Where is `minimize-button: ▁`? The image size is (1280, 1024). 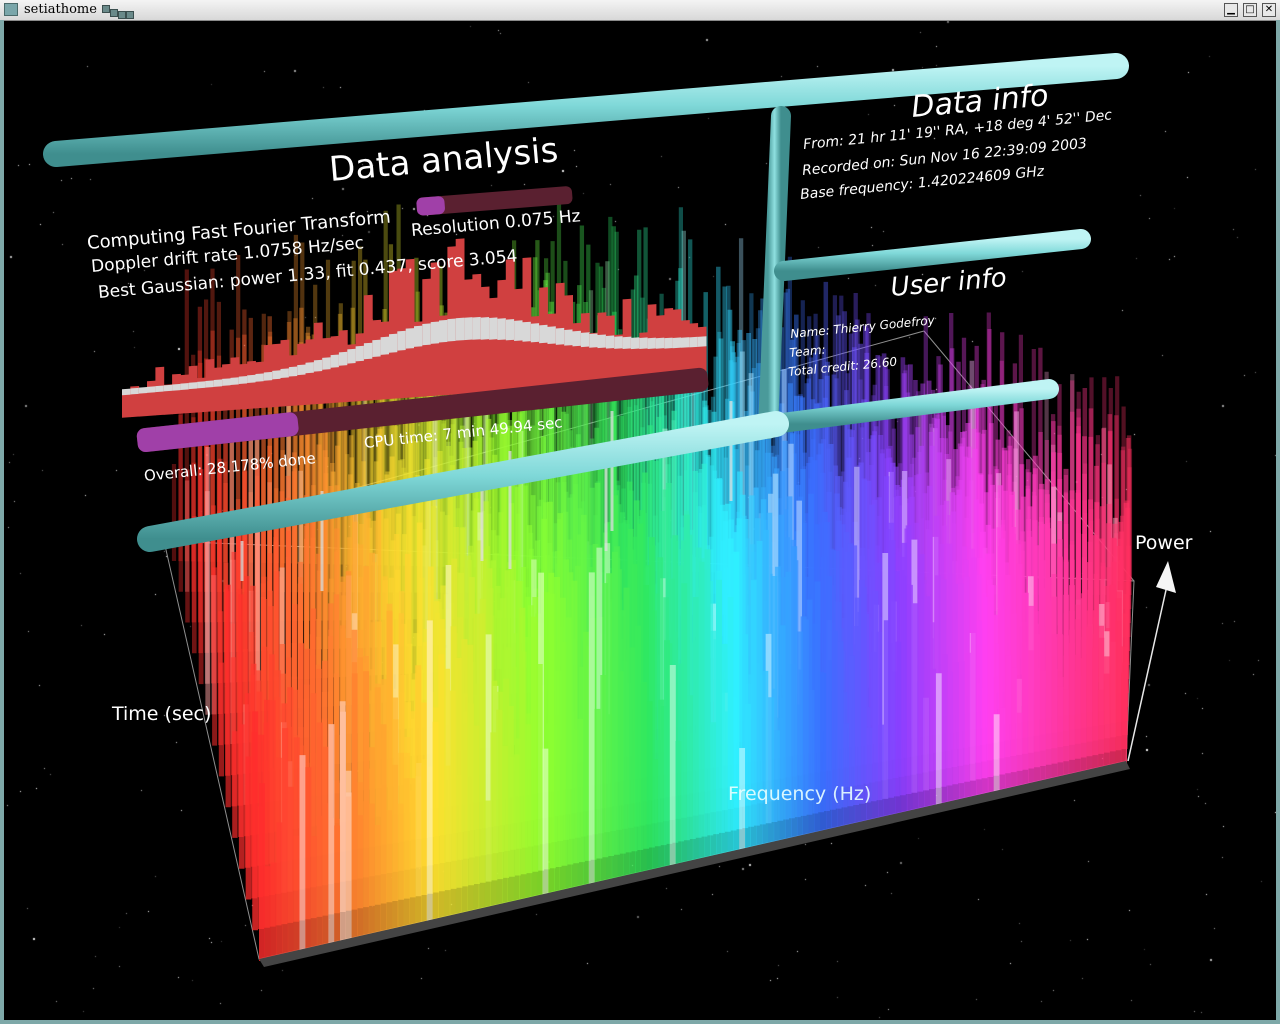
minimize-button: ▁ is located at coordinates (1231, 10).